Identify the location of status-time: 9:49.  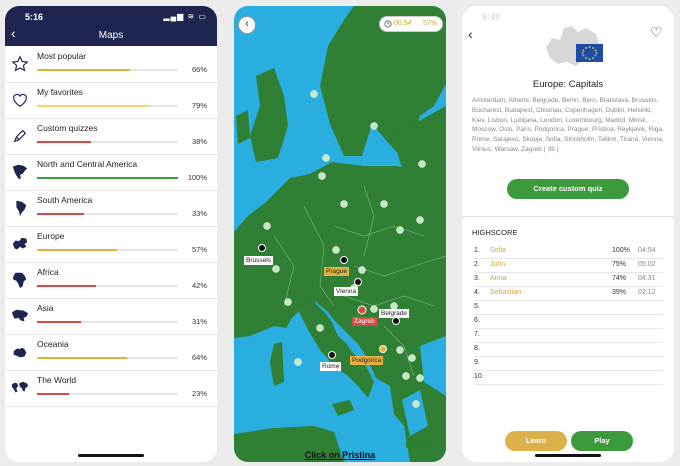
(491, 17).